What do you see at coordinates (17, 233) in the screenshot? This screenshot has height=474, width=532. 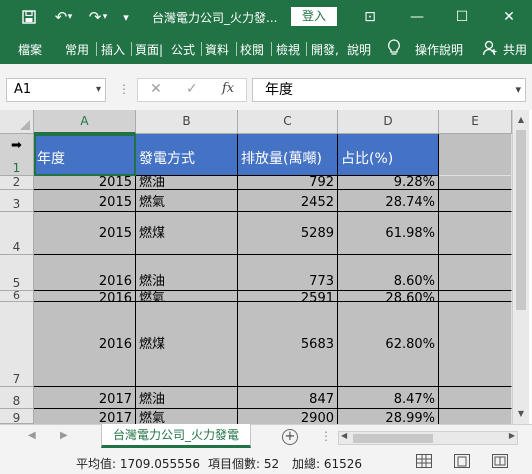 I see `row-header: 4` at bounding box center [17, 233].